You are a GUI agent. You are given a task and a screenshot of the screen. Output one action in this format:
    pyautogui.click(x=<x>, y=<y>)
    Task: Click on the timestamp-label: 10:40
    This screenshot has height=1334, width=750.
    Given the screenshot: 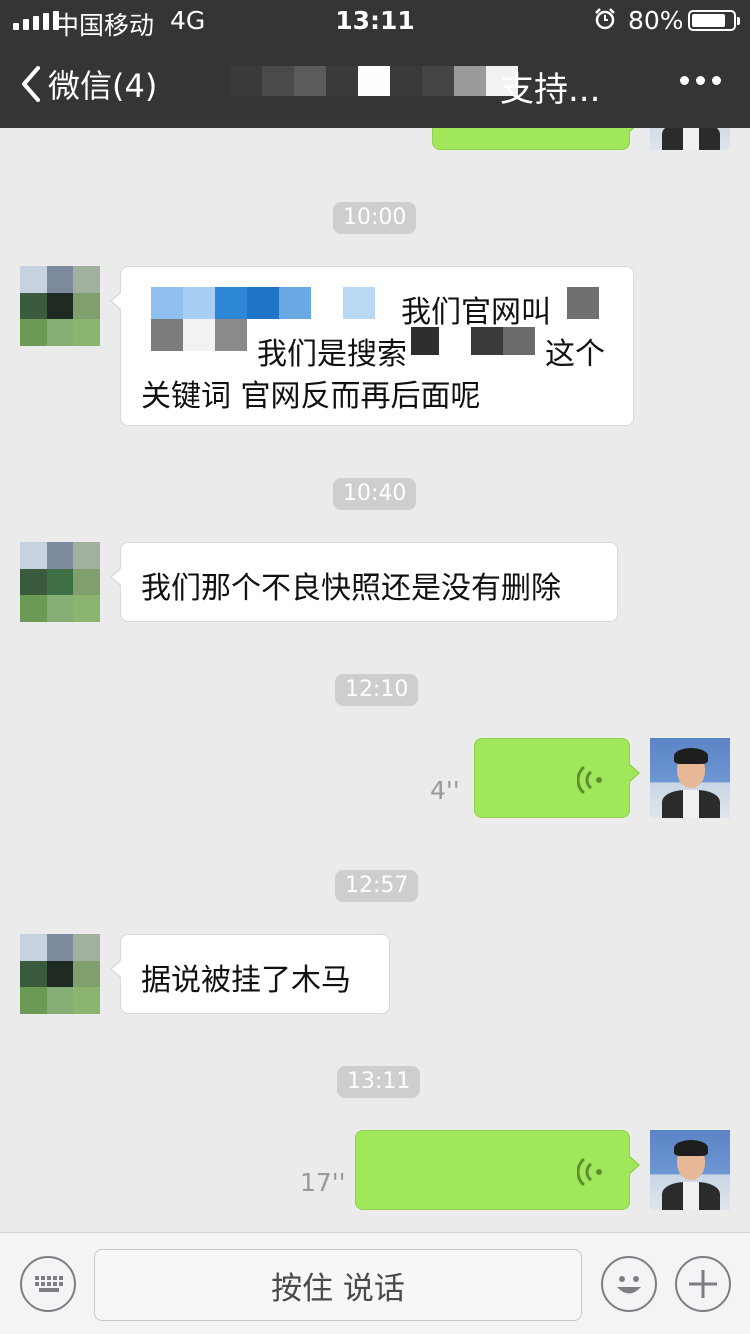 What is the action you would take?
    pyautogui.click(x=375, y=494)
    